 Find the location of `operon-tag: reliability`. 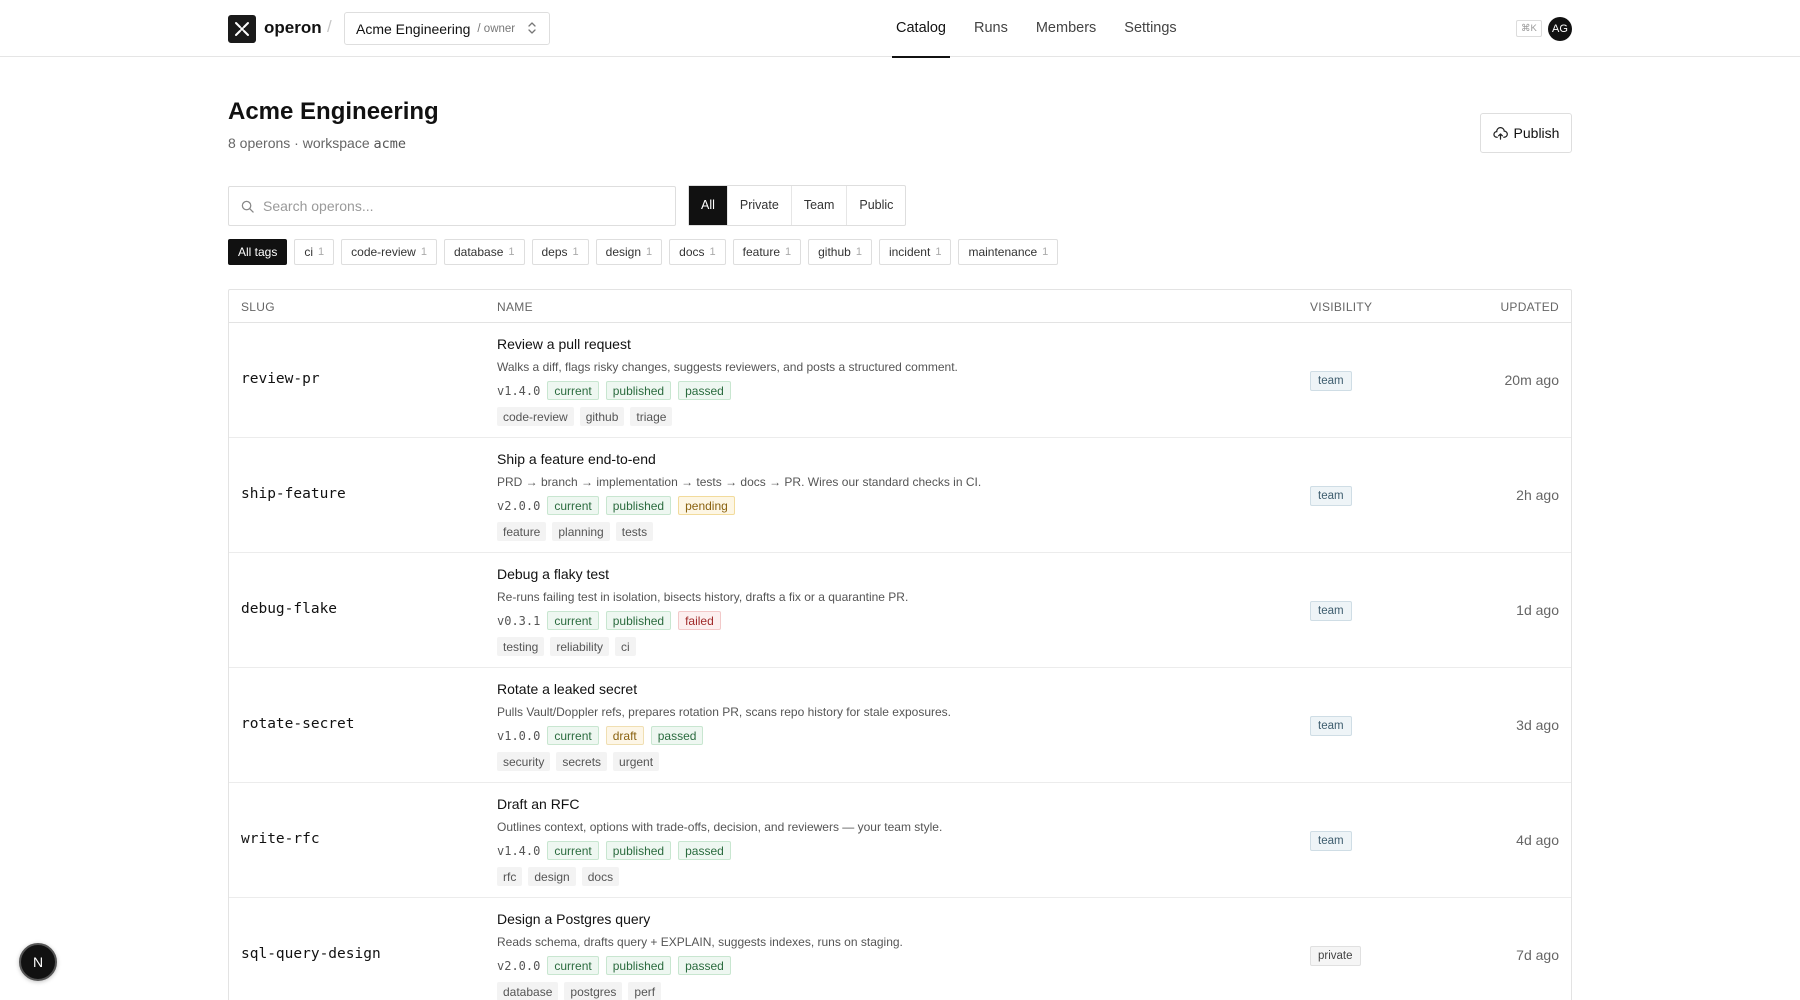

operon-tag: reliability is located at coordinates (580, 646).